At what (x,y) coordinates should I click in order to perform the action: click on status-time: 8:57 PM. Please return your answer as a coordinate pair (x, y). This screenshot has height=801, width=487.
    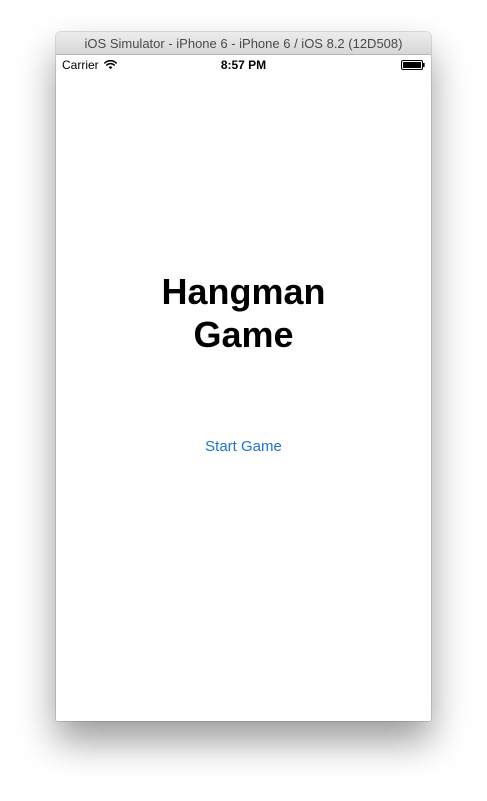
    Looking at the image, I should click on (243, 65).